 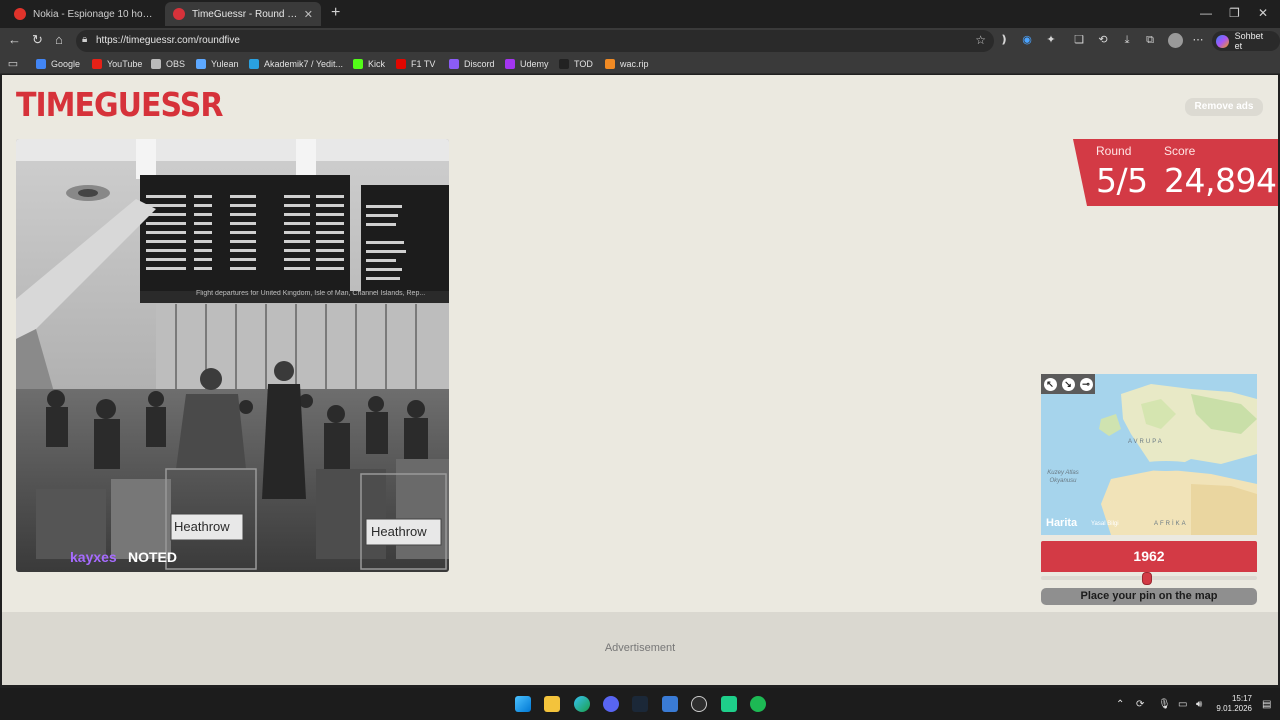 What do you see at coordinates (125, 64) in the screenshot?
I see `bookmark-label: YouTube` at bounding box center [125, 64].